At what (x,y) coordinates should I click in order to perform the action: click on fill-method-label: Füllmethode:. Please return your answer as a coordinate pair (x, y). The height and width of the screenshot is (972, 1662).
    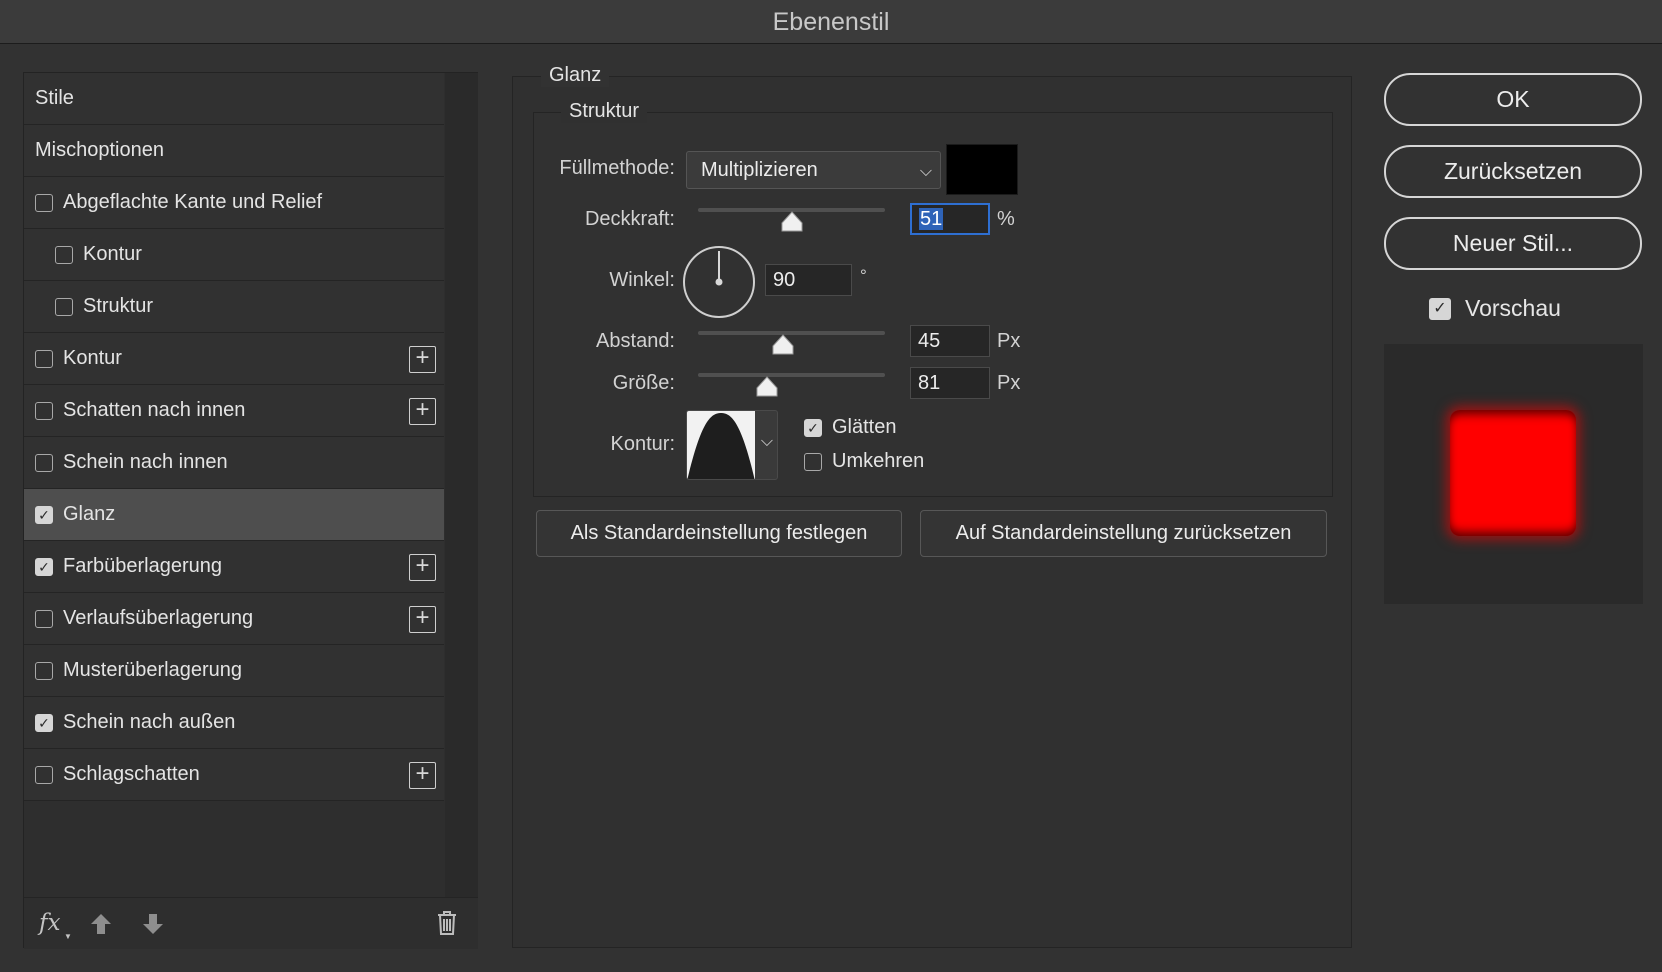
    Looking at the image, I should click on (617, 168).